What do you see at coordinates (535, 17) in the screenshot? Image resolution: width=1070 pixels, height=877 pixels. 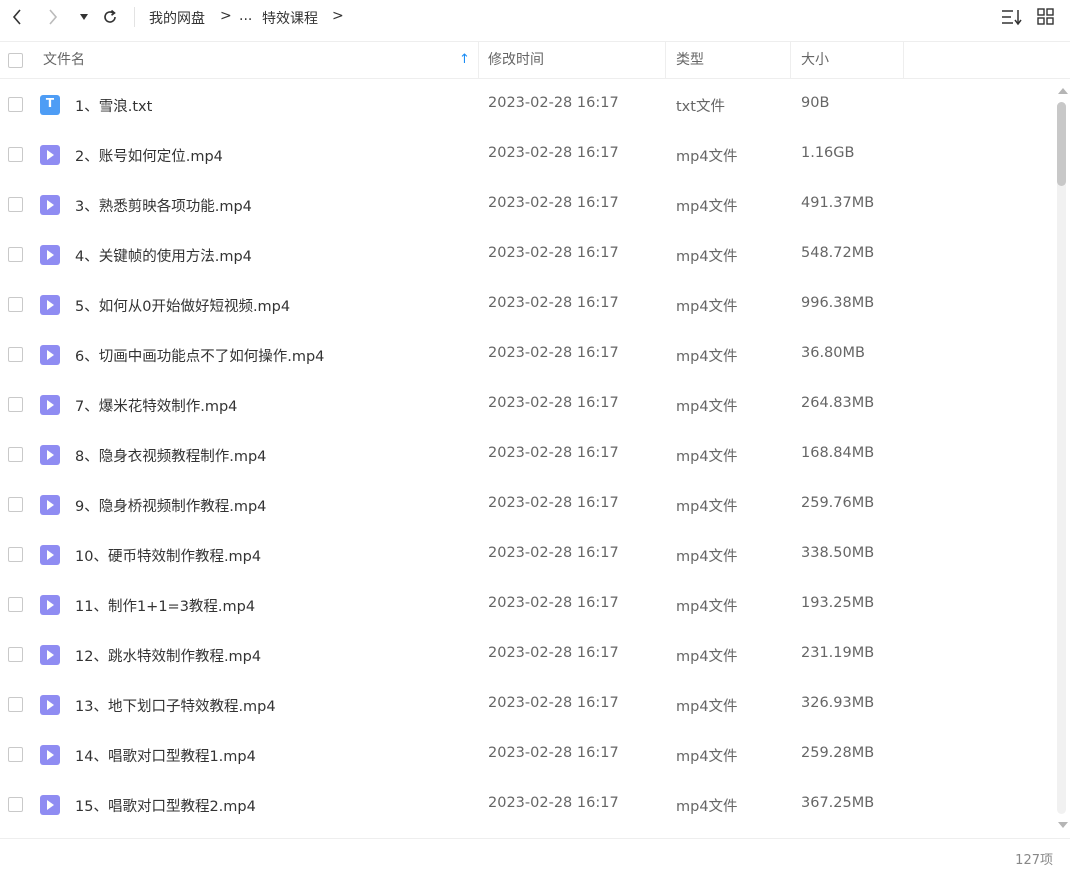 I see `toolbar: 我的网盘 > ... 特效课程 >` at bounding box center [535, 17].